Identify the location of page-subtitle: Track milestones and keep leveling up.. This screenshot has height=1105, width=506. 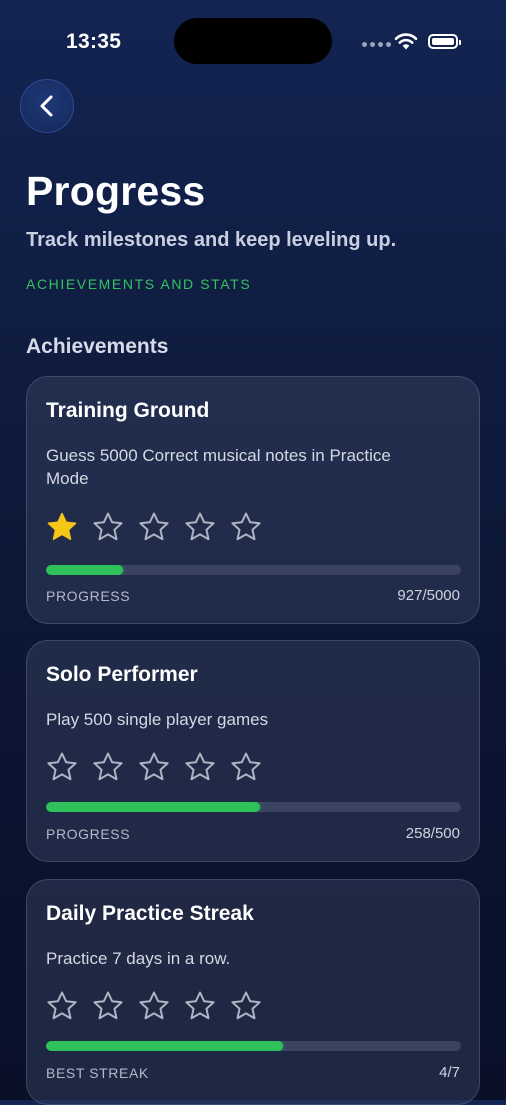
(211, 240).